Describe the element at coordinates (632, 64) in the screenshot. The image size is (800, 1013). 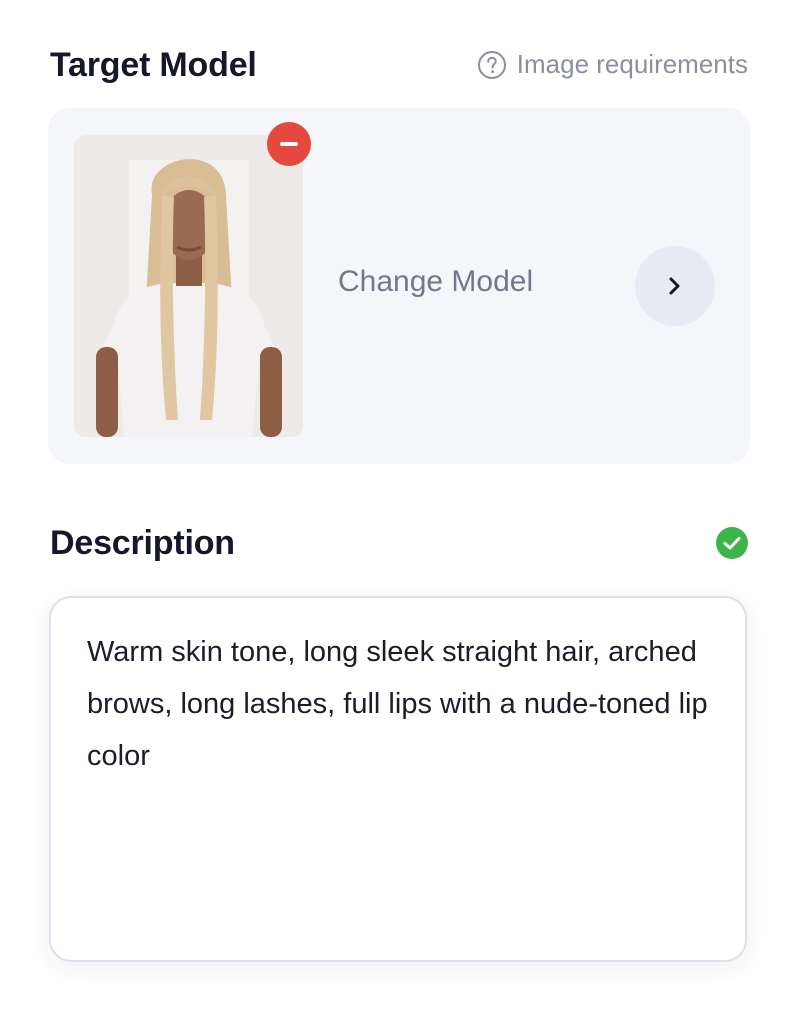
I see `image-requirements-label: Image requirements` at that location.